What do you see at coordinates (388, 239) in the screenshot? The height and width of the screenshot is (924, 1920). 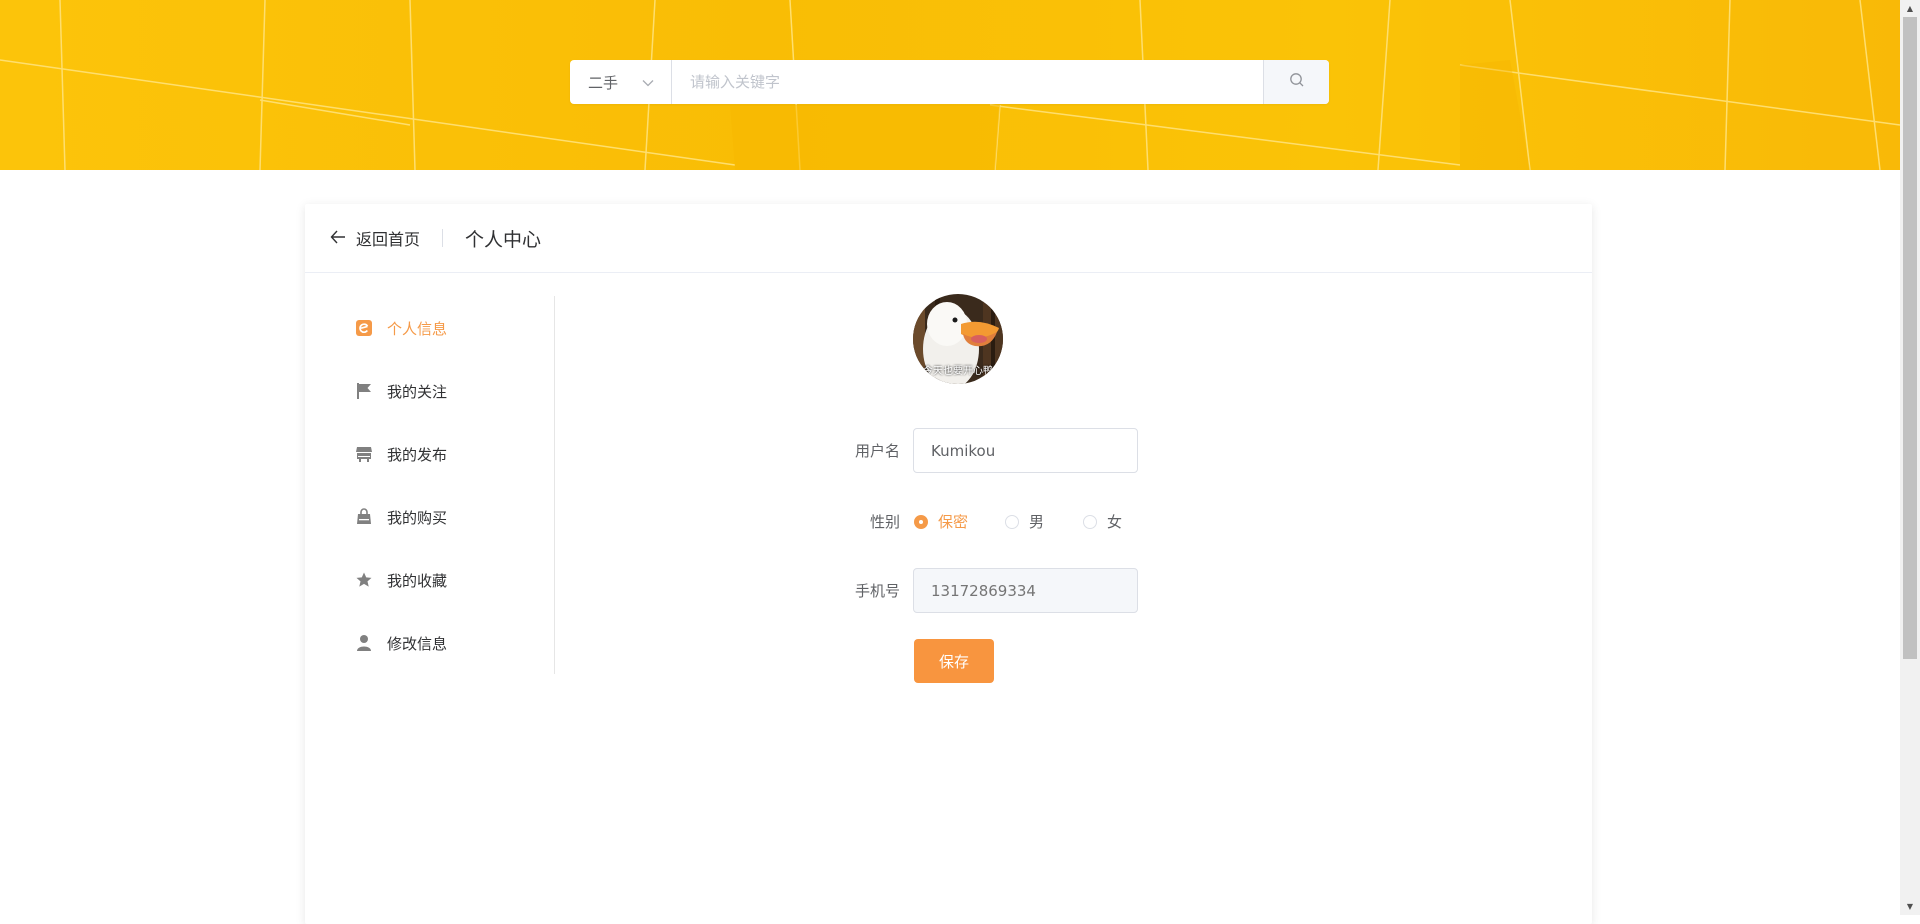 I see `back-home-label: 返回首页` at bounding box center [388, 239].